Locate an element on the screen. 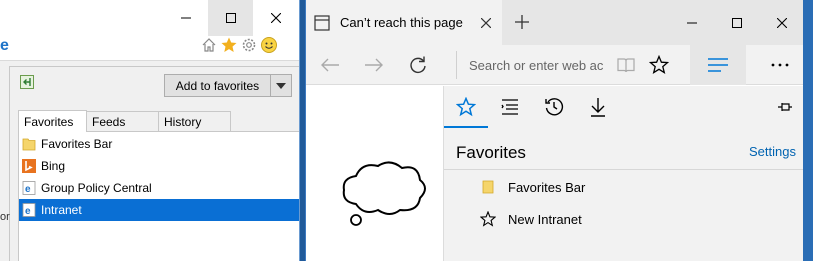  refresh-button is located at coordinates (418, 65).